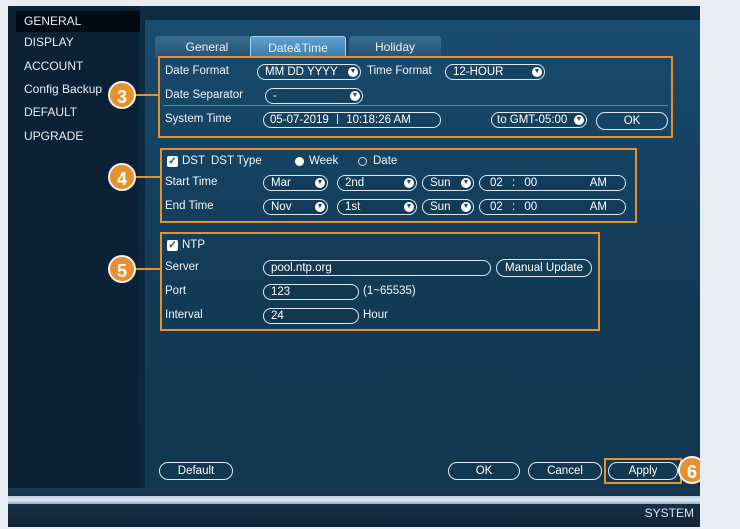 This screenshot has height=529, width=740. Describe the element at coordinates (324, 161) in the screenshot. I see `week-label: Week` at that location.